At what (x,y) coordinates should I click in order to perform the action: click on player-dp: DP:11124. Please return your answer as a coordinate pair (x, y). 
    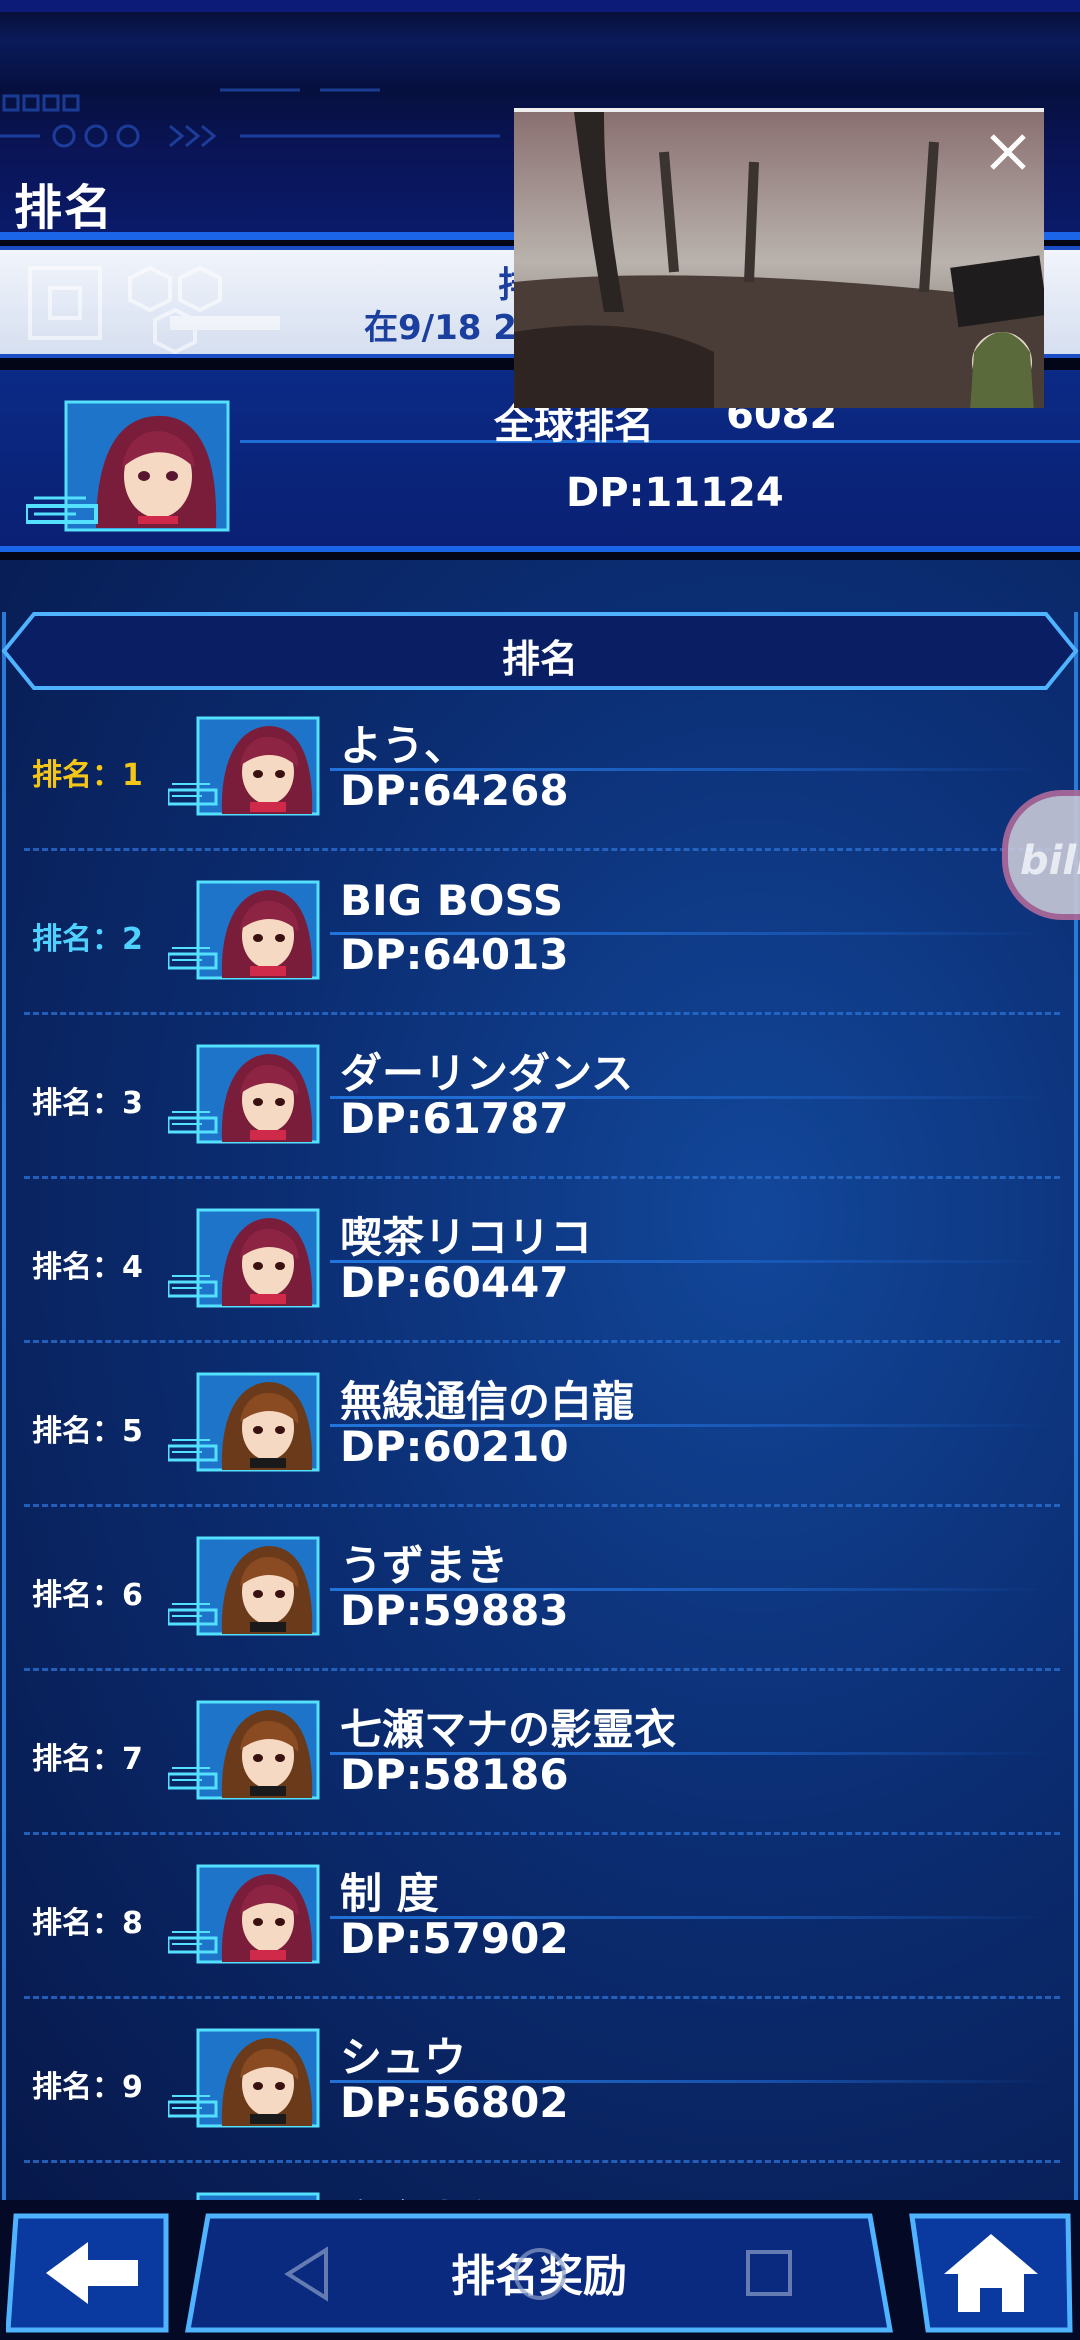
    Looking at the image, I should click on (675, 493).